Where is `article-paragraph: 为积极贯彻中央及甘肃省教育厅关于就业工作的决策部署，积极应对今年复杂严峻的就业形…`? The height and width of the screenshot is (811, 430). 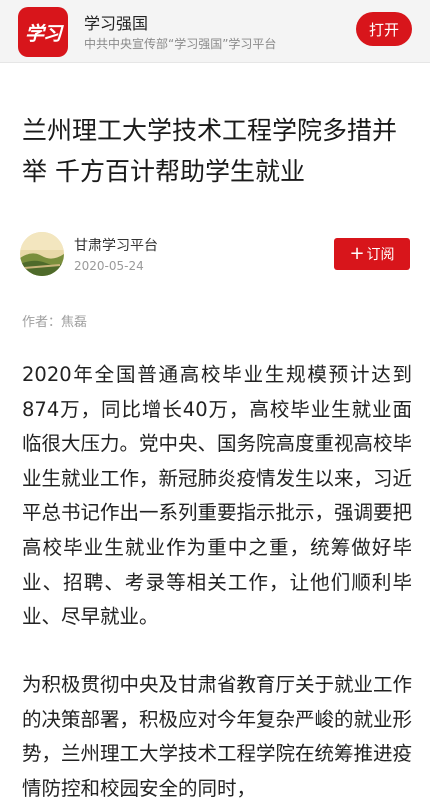
article-paragraph: 为积极贯彻中央及甘肃省教育厅关于就业工作的决策部署，积极应对今年复杂严峻的就业形… is located at coordinates (217, 736).